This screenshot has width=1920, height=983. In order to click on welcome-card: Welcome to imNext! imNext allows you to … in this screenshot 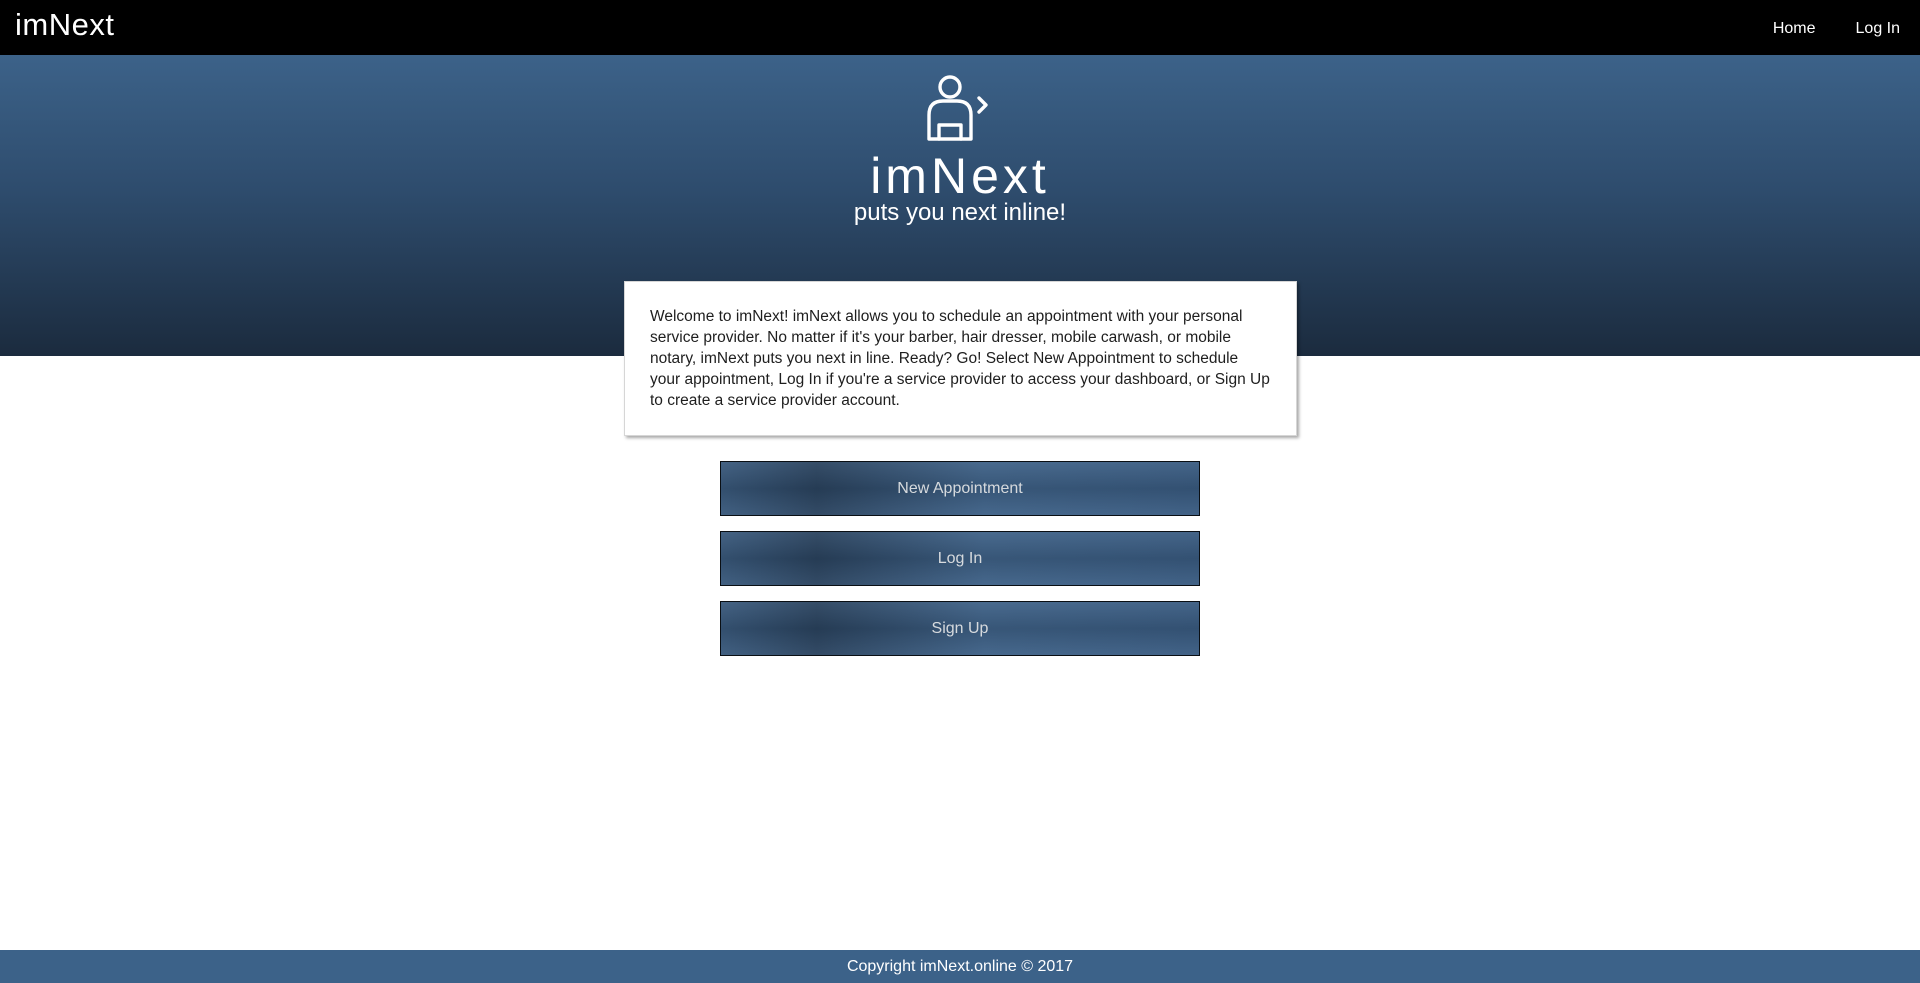, I will do `click(960, 358)`.